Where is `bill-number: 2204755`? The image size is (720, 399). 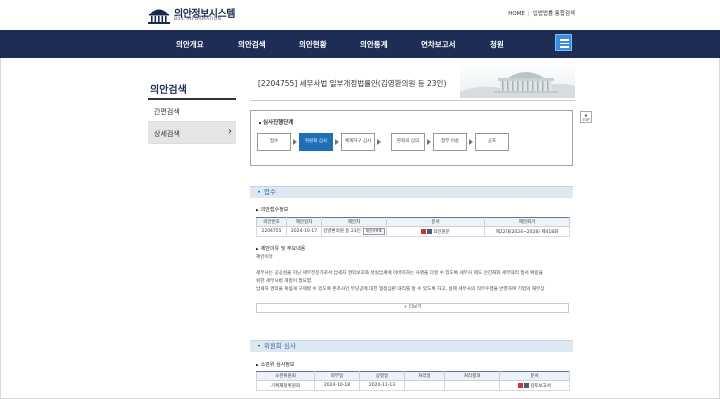
bill-number: 2204755 is located at coordinates (271, 231).